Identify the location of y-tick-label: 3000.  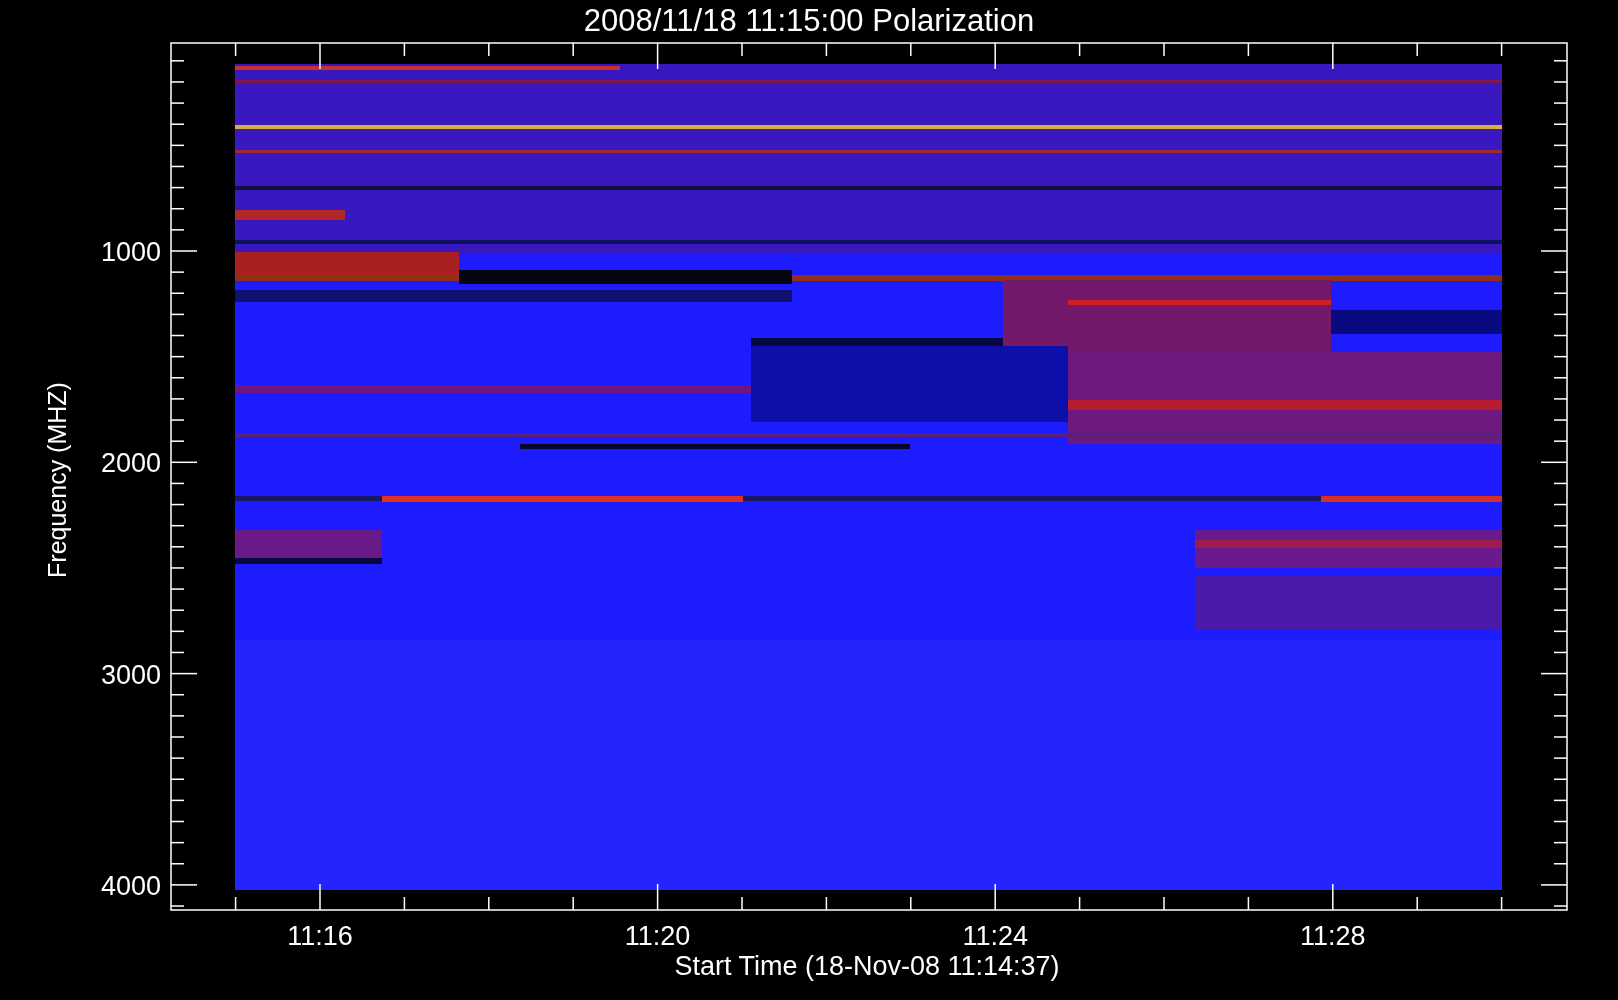
(130, 674).